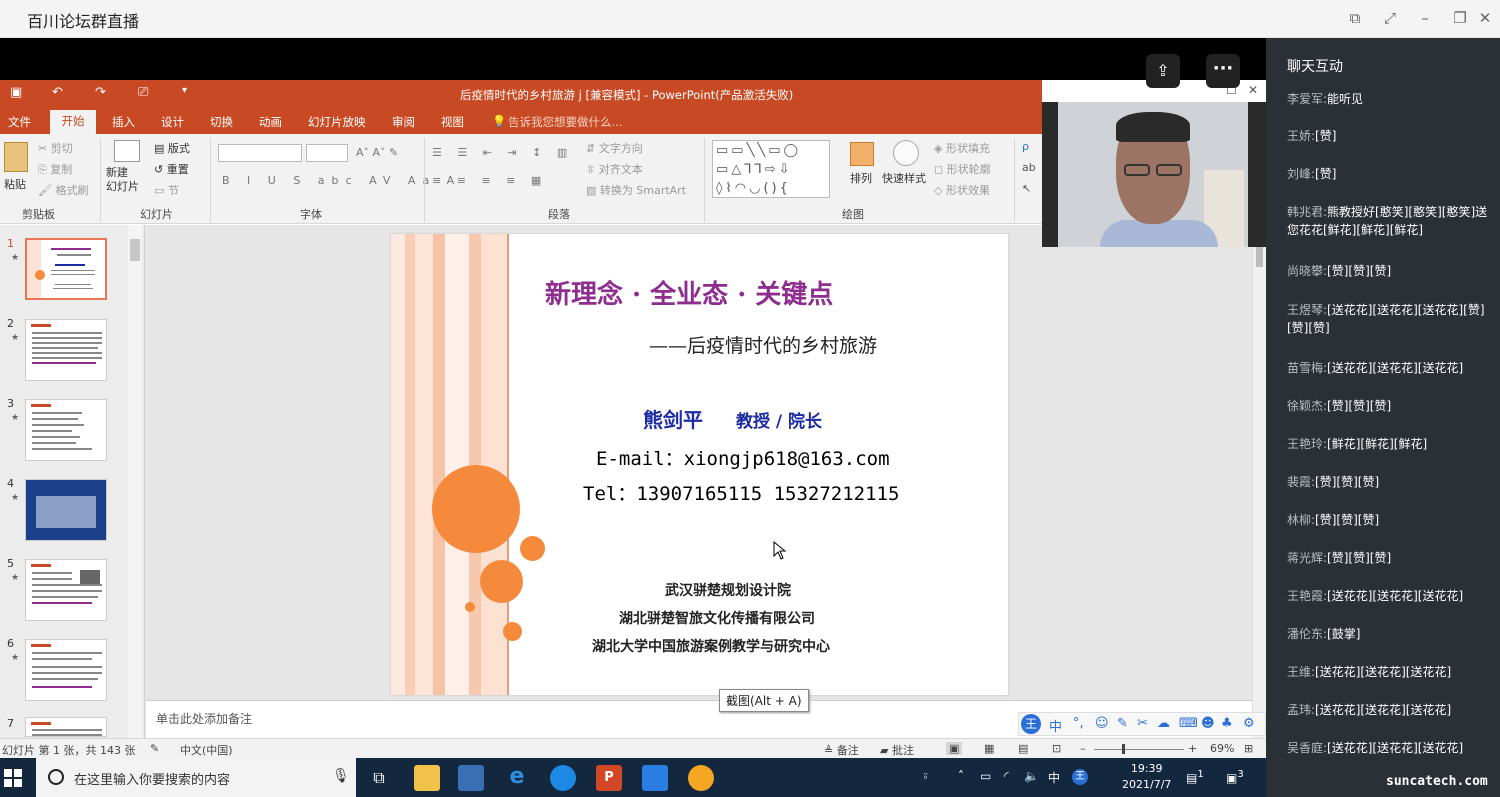 The height and width of the screenshot is (797, 1500). I want to click on scissors-icon: ✂, so click(1142, 723).